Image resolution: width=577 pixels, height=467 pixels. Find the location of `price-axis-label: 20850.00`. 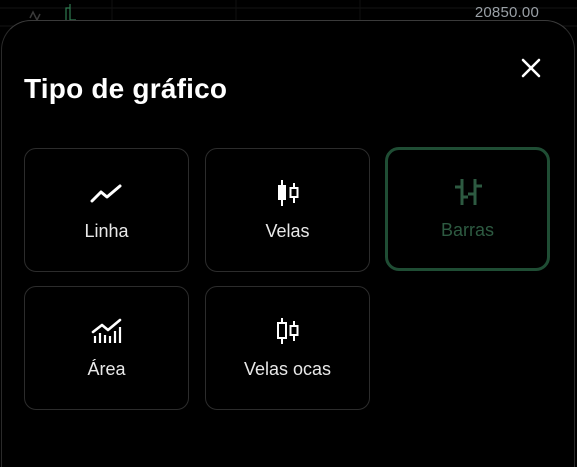

price-axis-label: 20850.00 is located at coordinates (506, 12).